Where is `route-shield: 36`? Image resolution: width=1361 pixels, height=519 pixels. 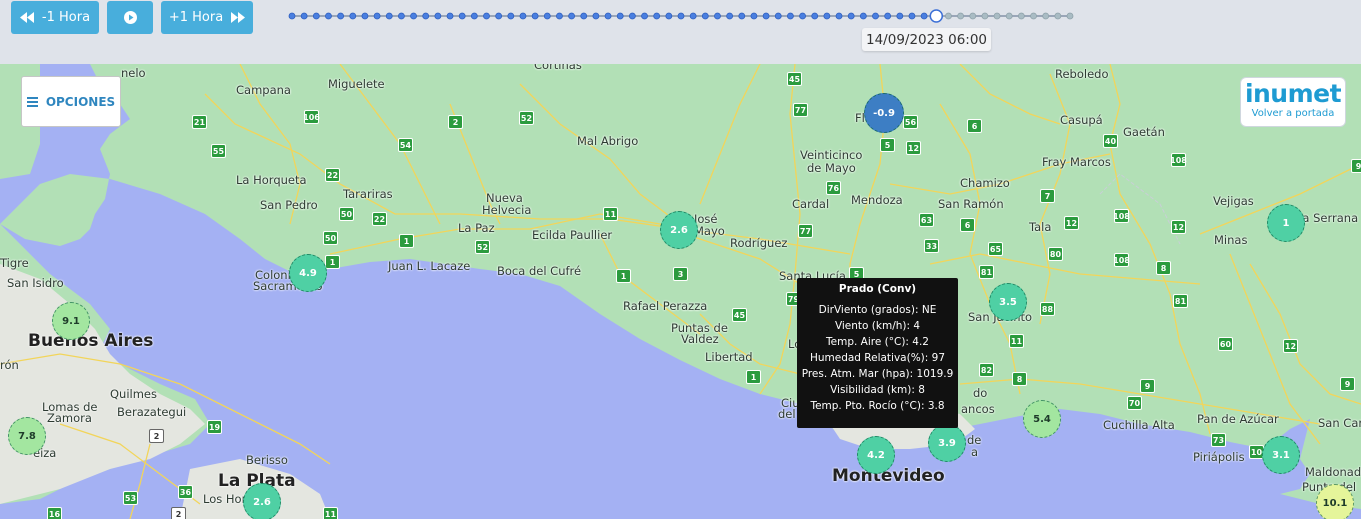
route-shield: 36 is located at coordinates (185, 492).